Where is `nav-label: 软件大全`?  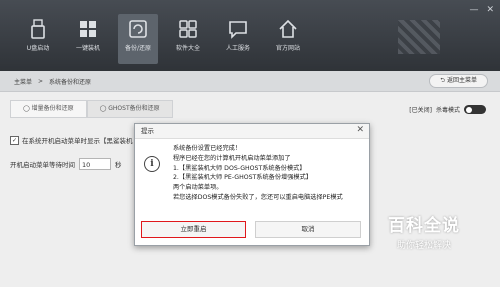
nav-label: 软件大全 is located at coordinates (187, 48).